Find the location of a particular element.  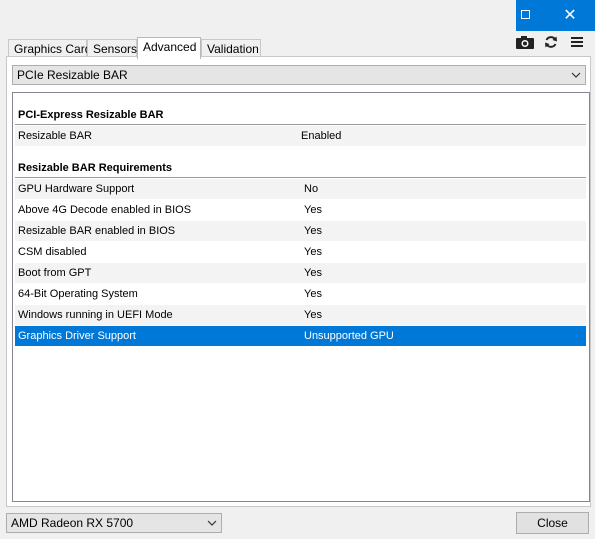

category-select-value: PCIe Resizable BAR is located at coordinates (72, 75).